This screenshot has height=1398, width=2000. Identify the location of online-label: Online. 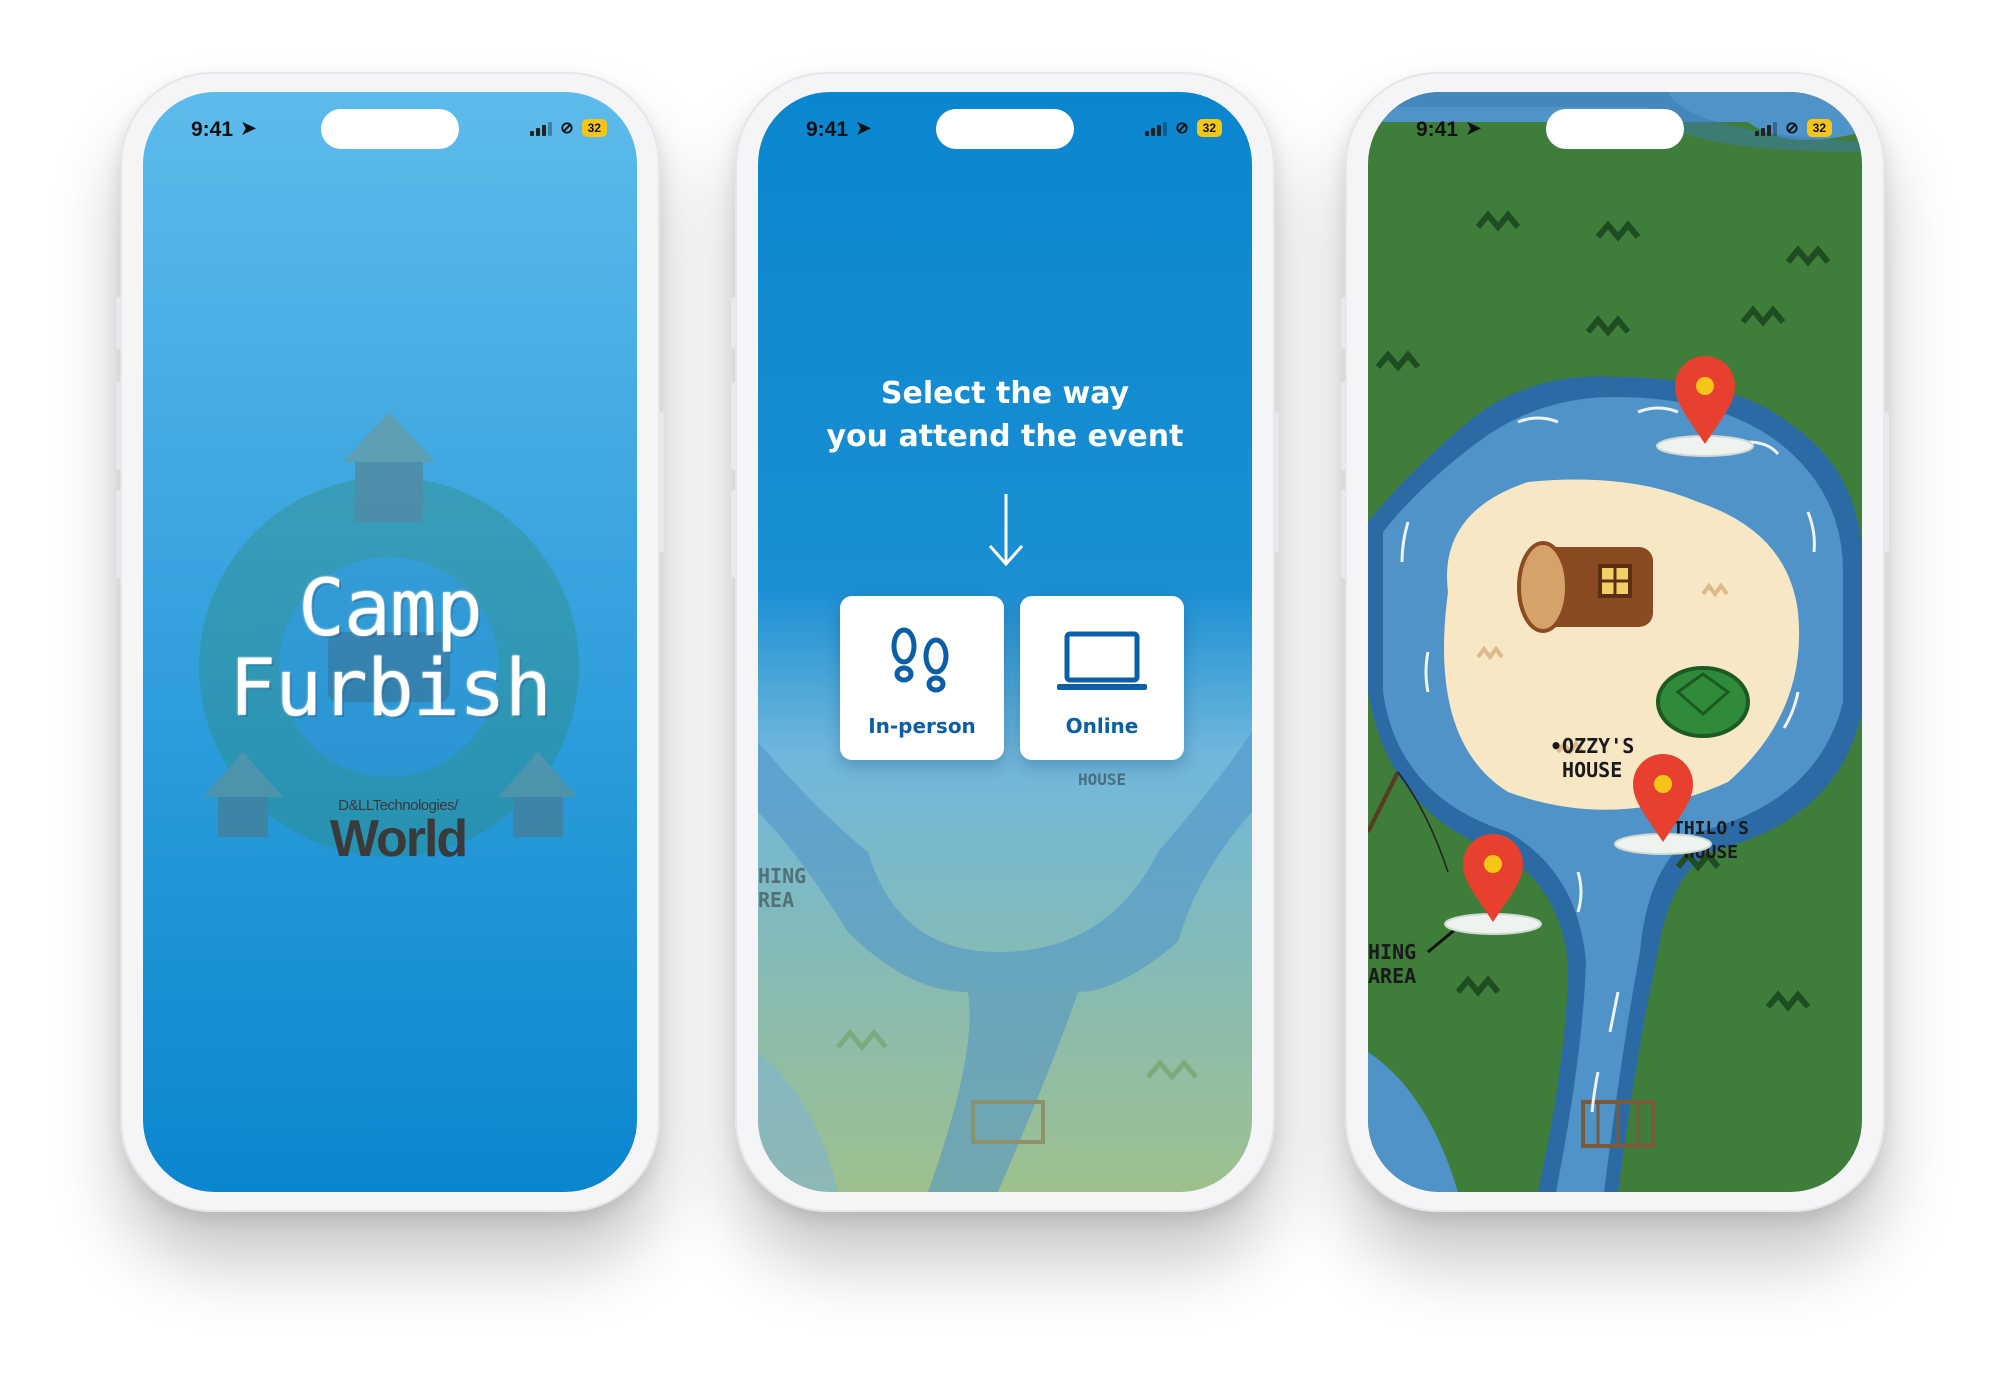
(1102, 726).